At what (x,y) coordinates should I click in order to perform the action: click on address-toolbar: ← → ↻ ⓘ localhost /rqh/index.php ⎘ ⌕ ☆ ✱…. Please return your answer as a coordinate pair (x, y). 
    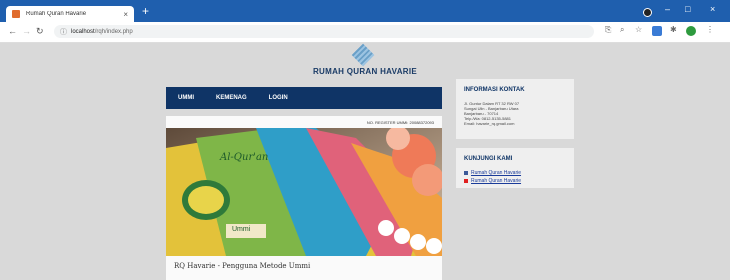
    Looking at the image, I should click on (365, 32).